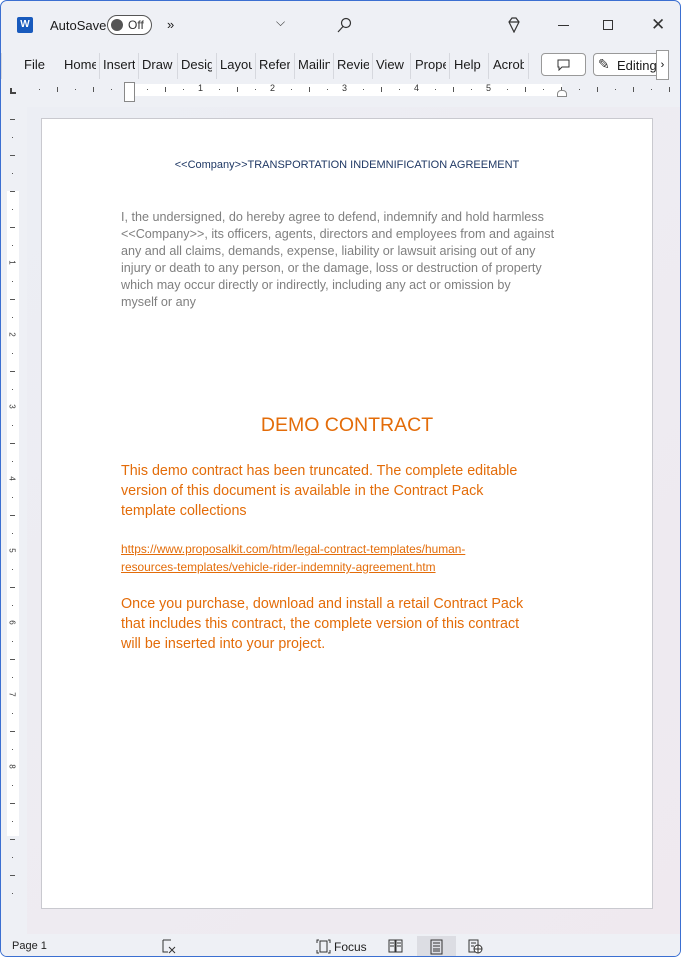 The height and width of the screenshot is (957, 681). I want to click on read-mode-icon, so click(395, 946).